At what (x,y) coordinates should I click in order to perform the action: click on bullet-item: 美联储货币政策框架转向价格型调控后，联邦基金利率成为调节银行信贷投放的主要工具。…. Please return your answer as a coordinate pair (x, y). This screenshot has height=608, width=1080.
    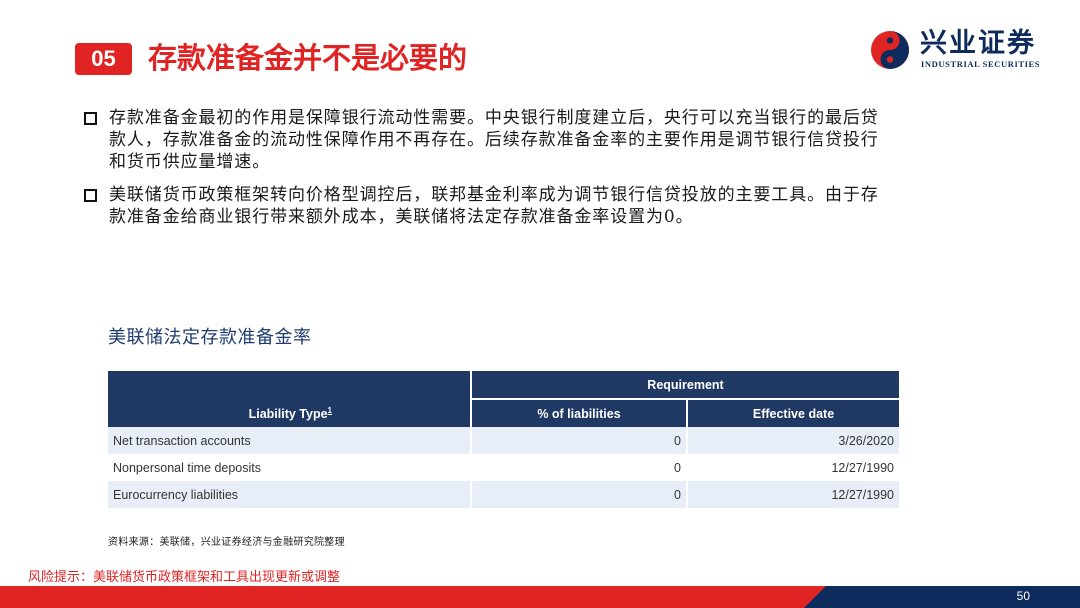
    Looking at the image, I should click on (484, 206).